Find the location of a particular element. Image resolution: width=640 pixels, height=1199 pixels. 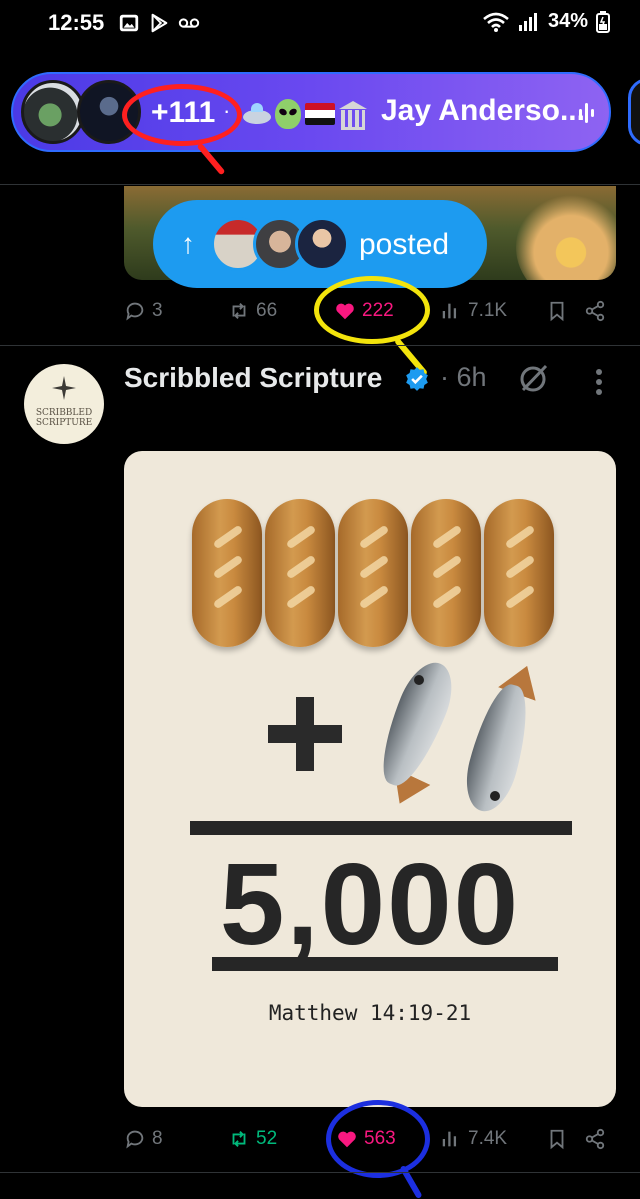

verified-icon is located at coordinates (417, 379).